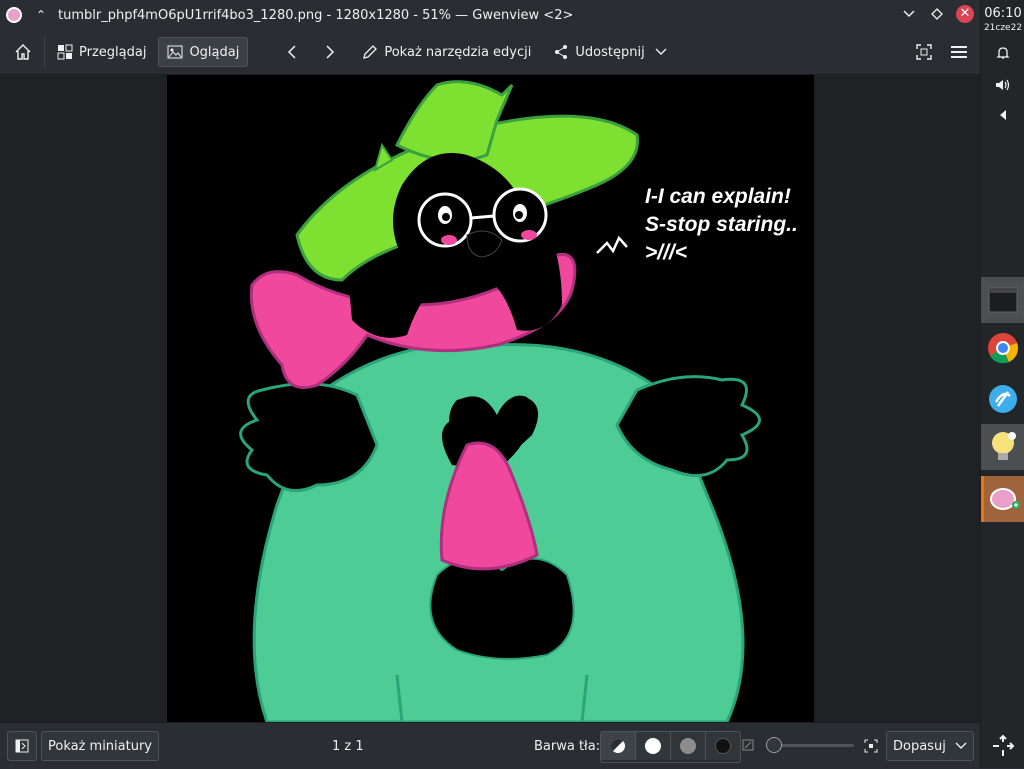 This screenshot has height=769, width=1024. I want to click on notifications-bell-icon, so click(1003, 55).